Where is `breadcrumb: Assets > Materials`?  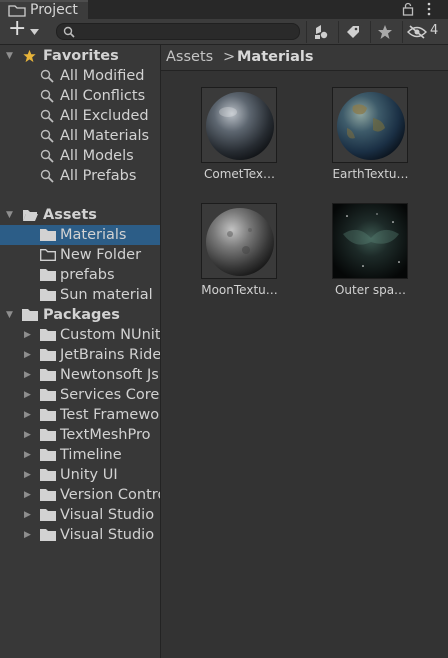
breadcrumb: Assets > Materials is located at coordinates (304, 58).